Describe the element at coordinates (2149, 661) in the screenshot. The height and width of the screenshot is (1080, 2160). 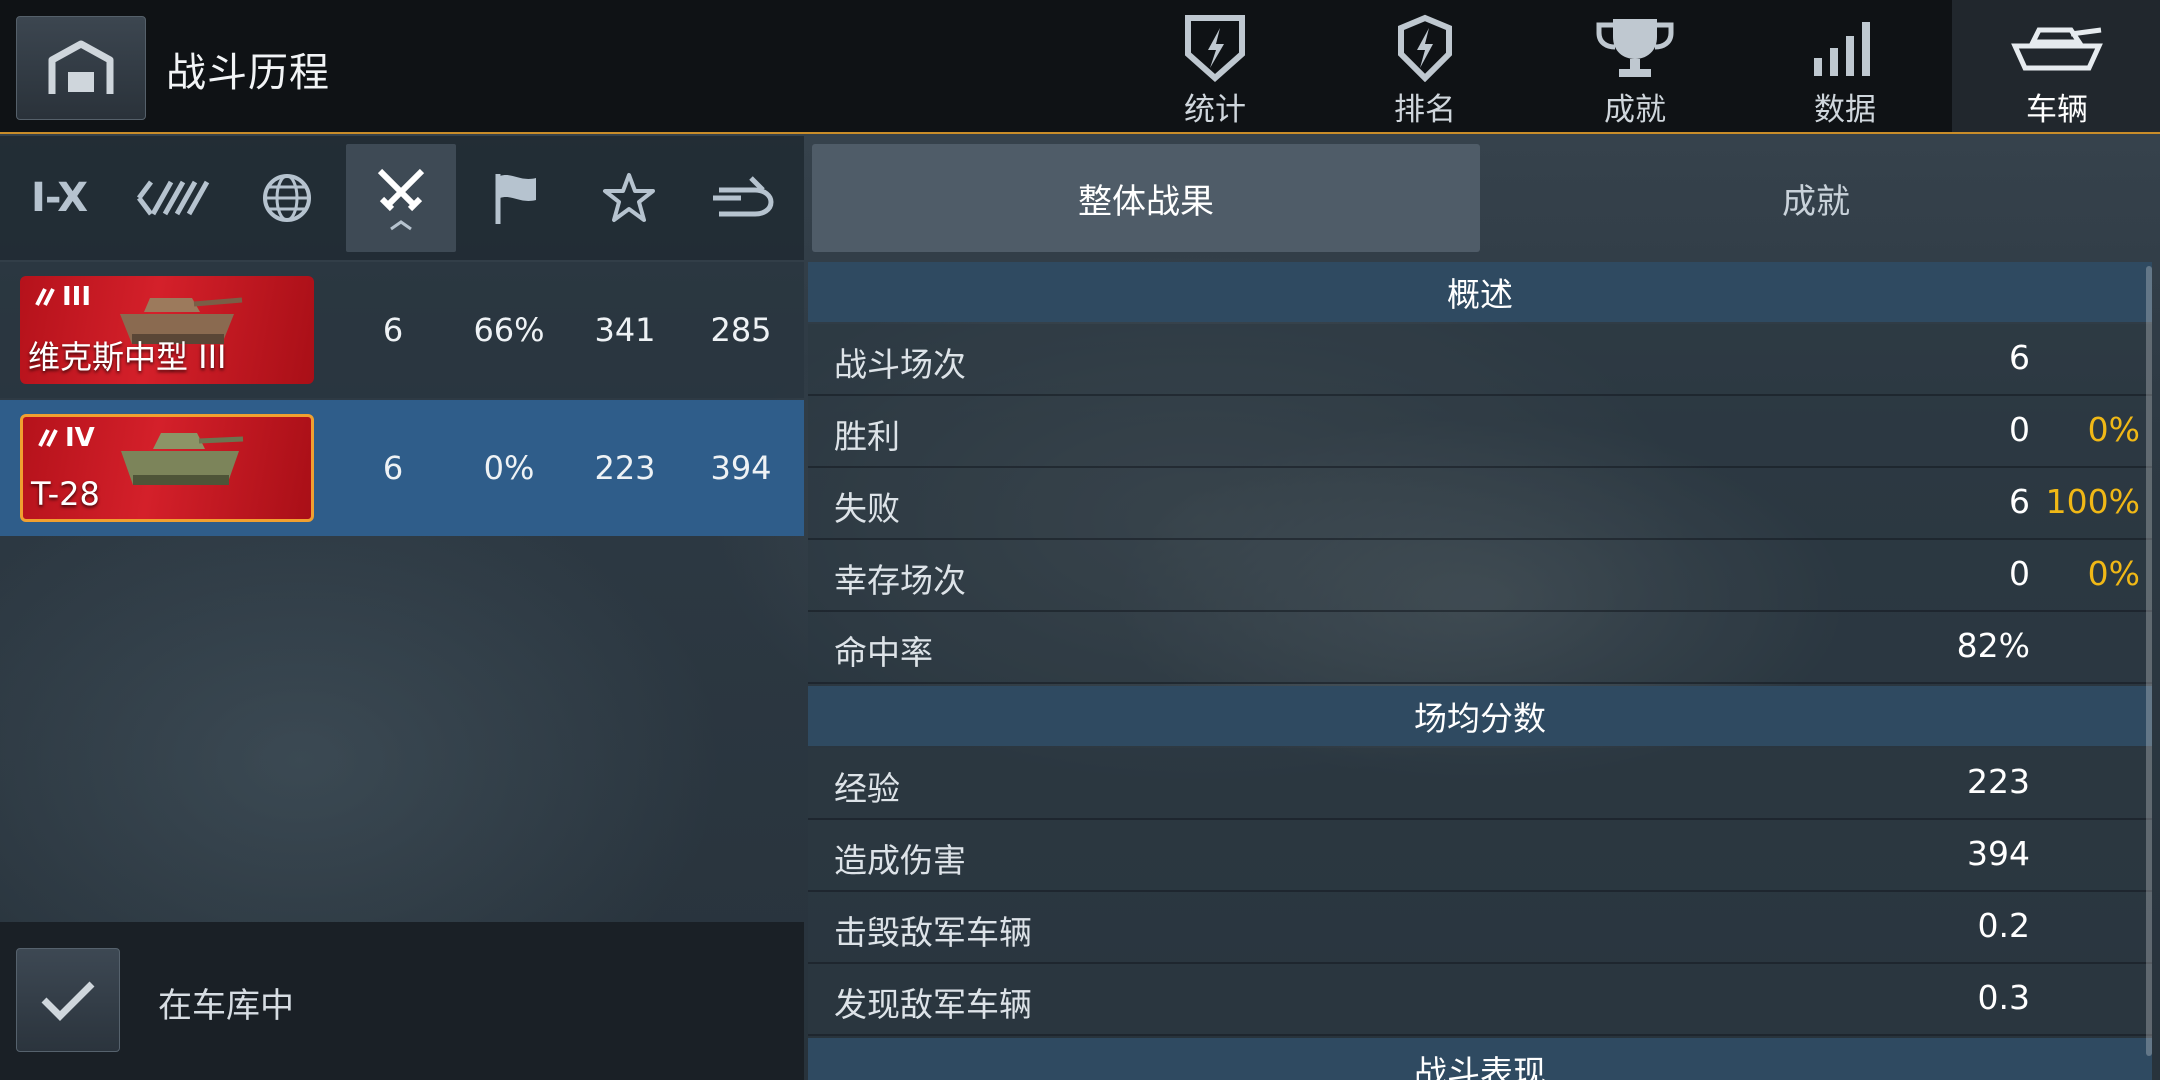
I see `scrollbar` at that location.